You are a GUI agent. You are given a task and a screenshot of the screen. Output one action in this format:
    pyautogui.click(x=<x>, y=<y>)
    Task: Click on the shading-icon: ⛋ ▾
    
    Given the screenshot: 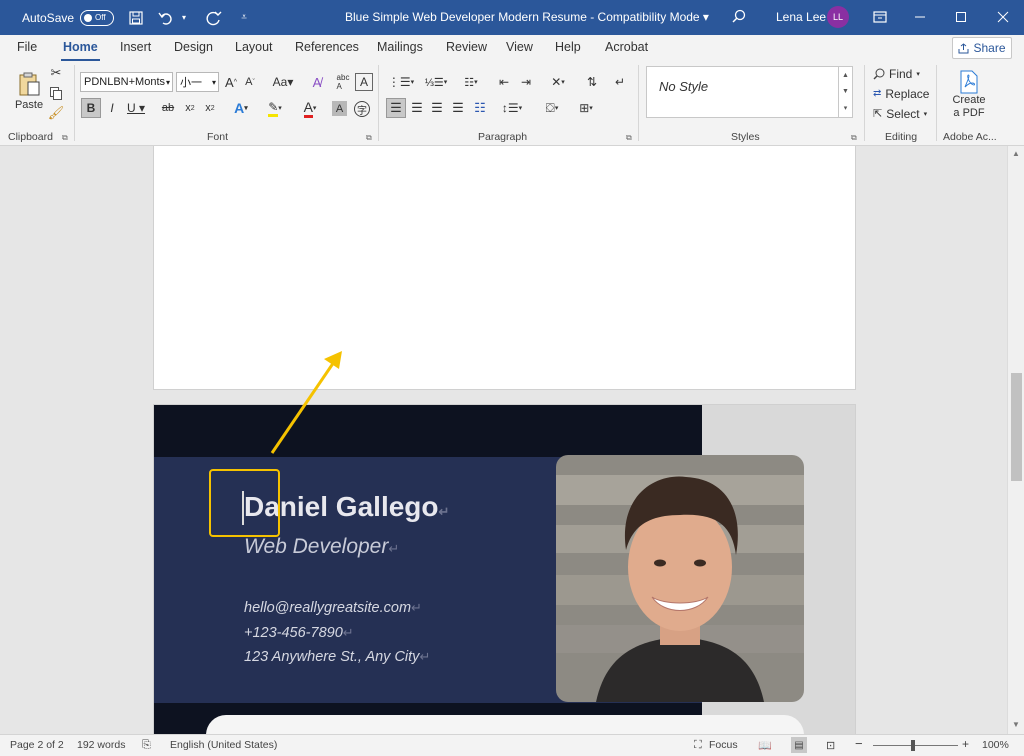 What is the action you would take?
    pyautogui.click(x=552, y=108)
    